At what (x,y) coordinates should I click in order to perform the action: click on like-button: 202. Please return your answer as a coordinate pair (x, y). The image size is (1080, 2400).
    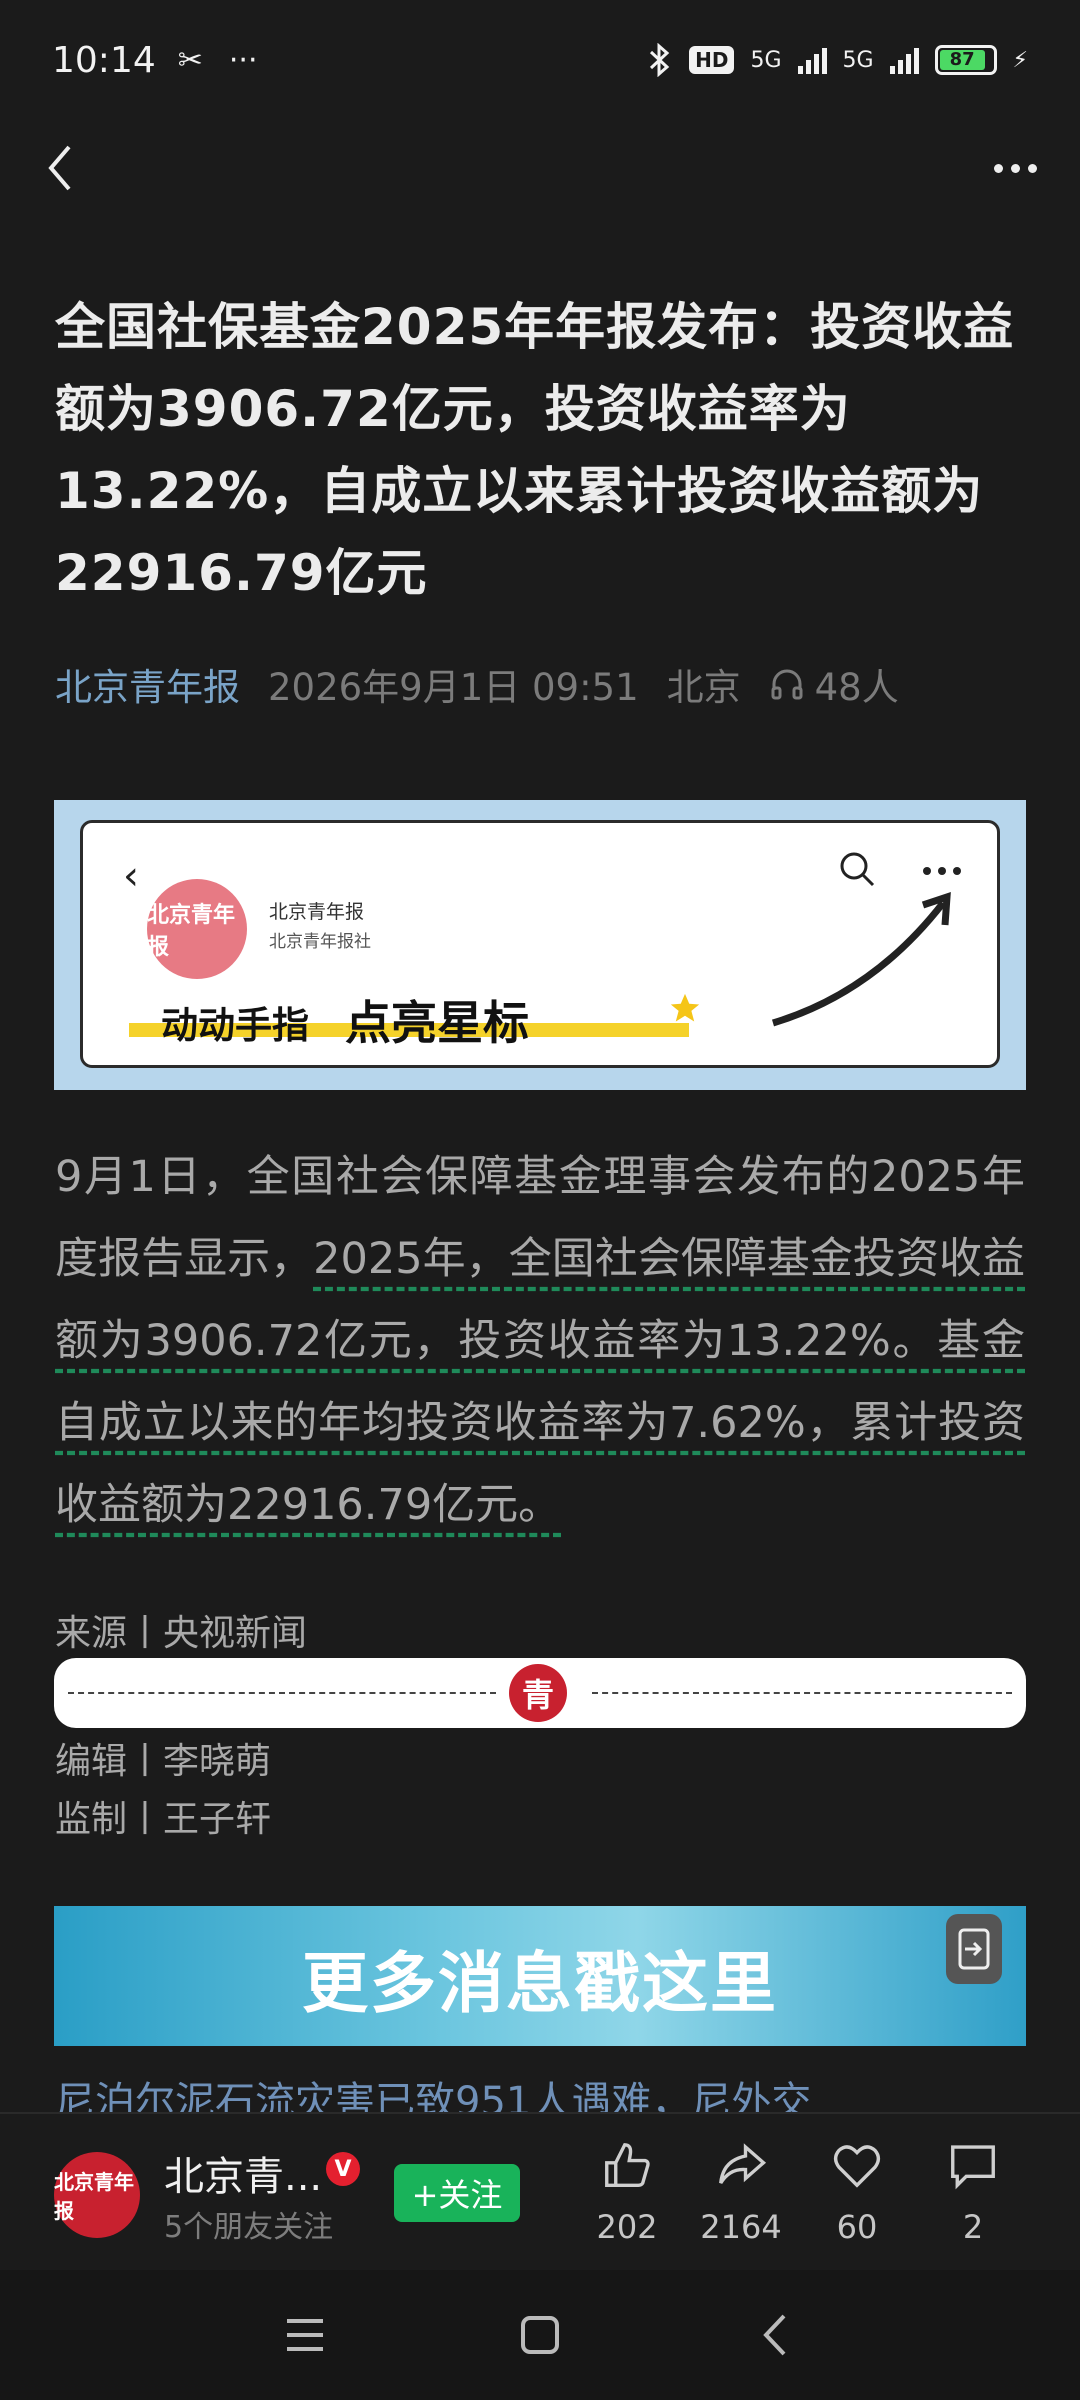
    Looking at the image, I should click on (627, 2192).